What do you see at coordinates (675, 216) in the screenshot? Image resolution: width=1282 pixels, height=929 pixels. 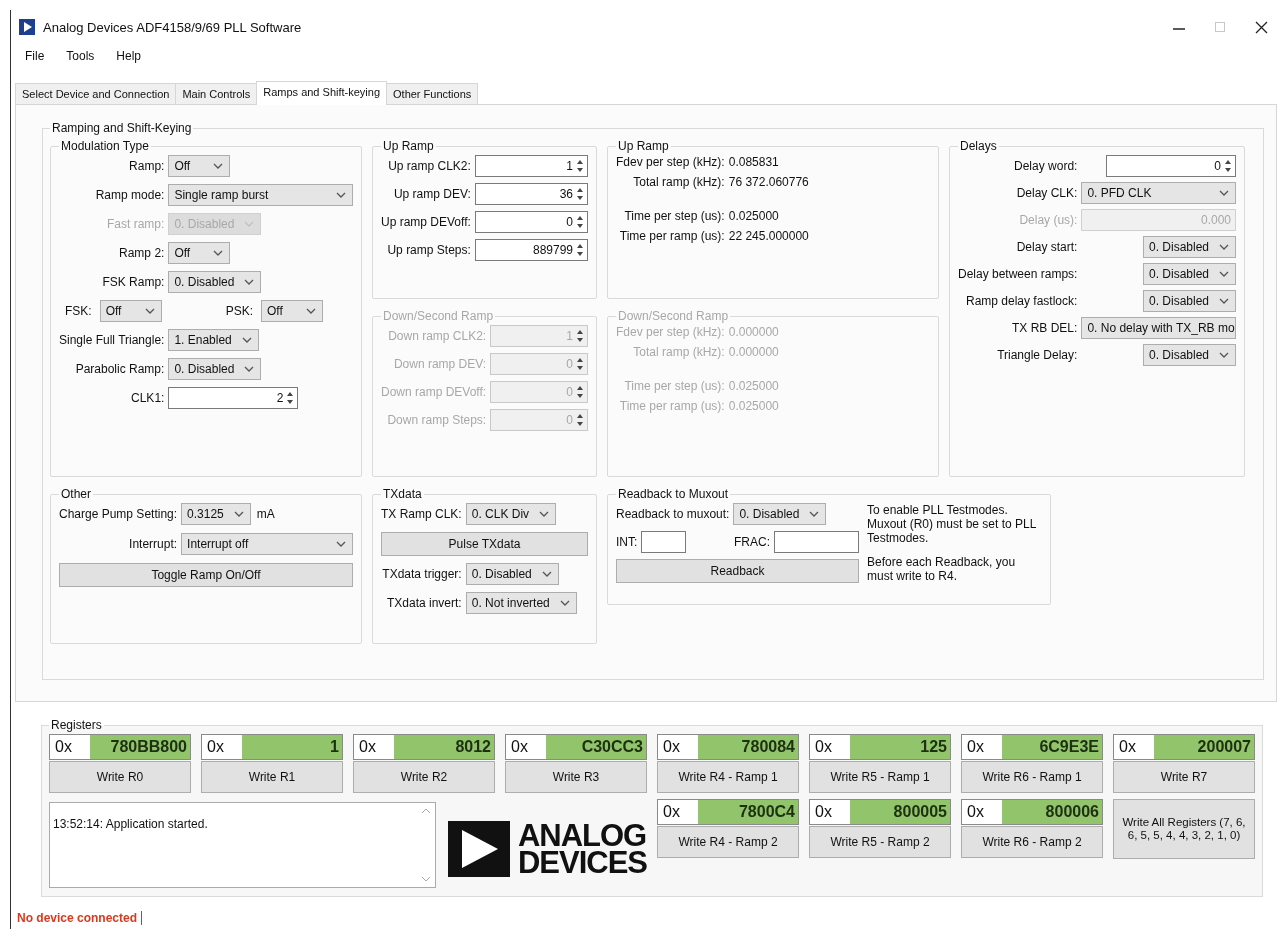 I see `field-label: Time per step (us):` at bounding box center [675, 216].